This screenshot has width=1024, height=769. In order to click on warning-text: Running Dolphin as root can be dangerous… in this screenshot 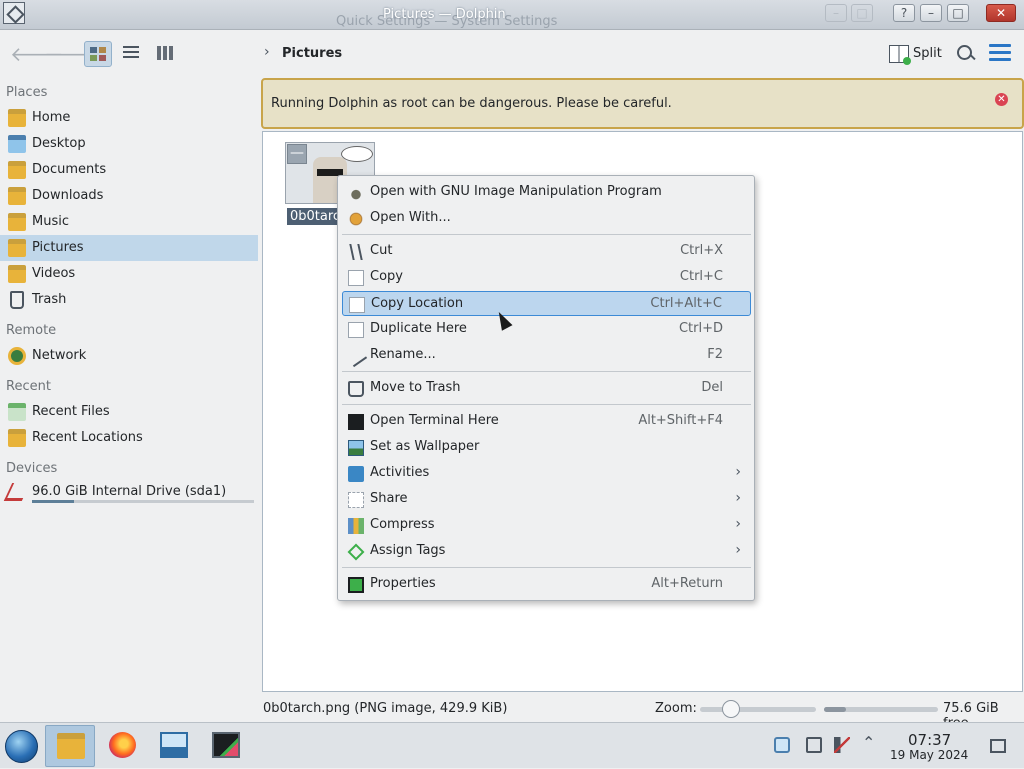, I will do `click(471, 103)`.